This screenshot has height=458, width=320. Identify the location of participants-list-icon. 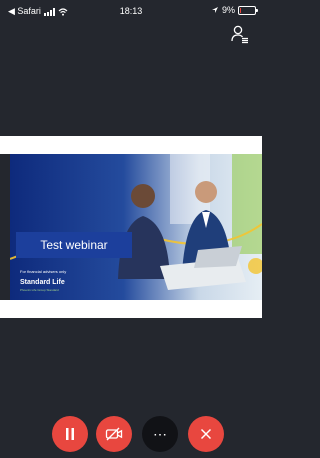
(239, 34).